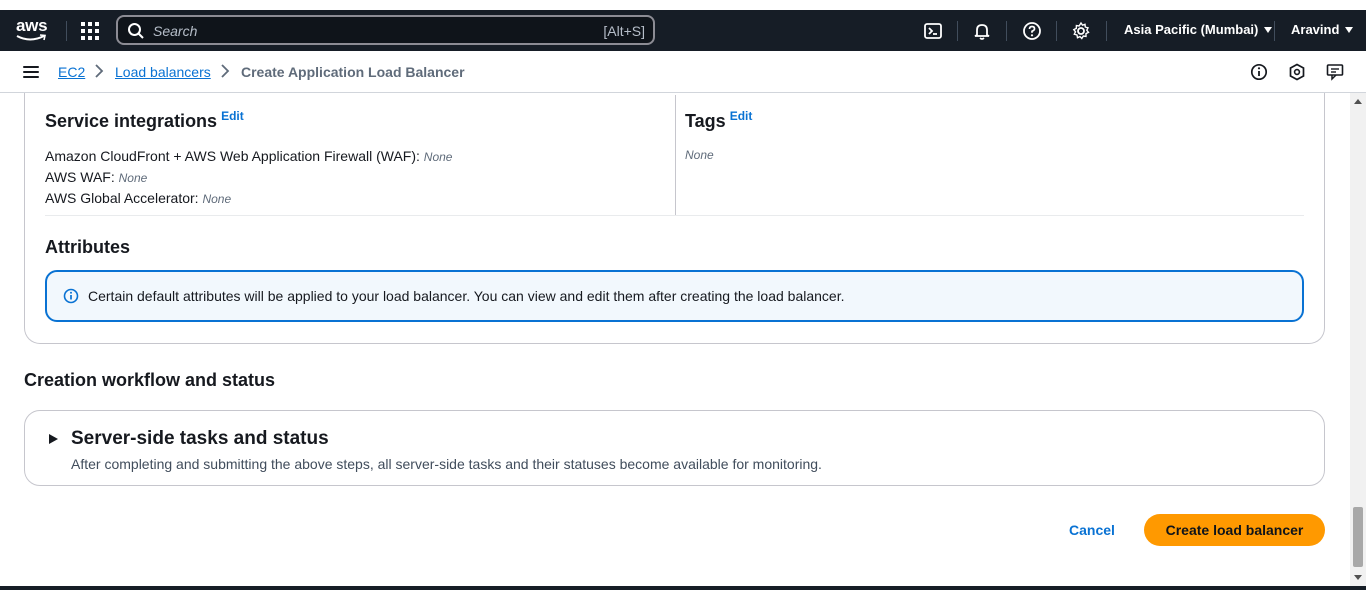 The height and width of the screenshot is (590, 1366). Describe the element at coordinates (675, 155) in the screenshot. I see `column-divider` at that location.